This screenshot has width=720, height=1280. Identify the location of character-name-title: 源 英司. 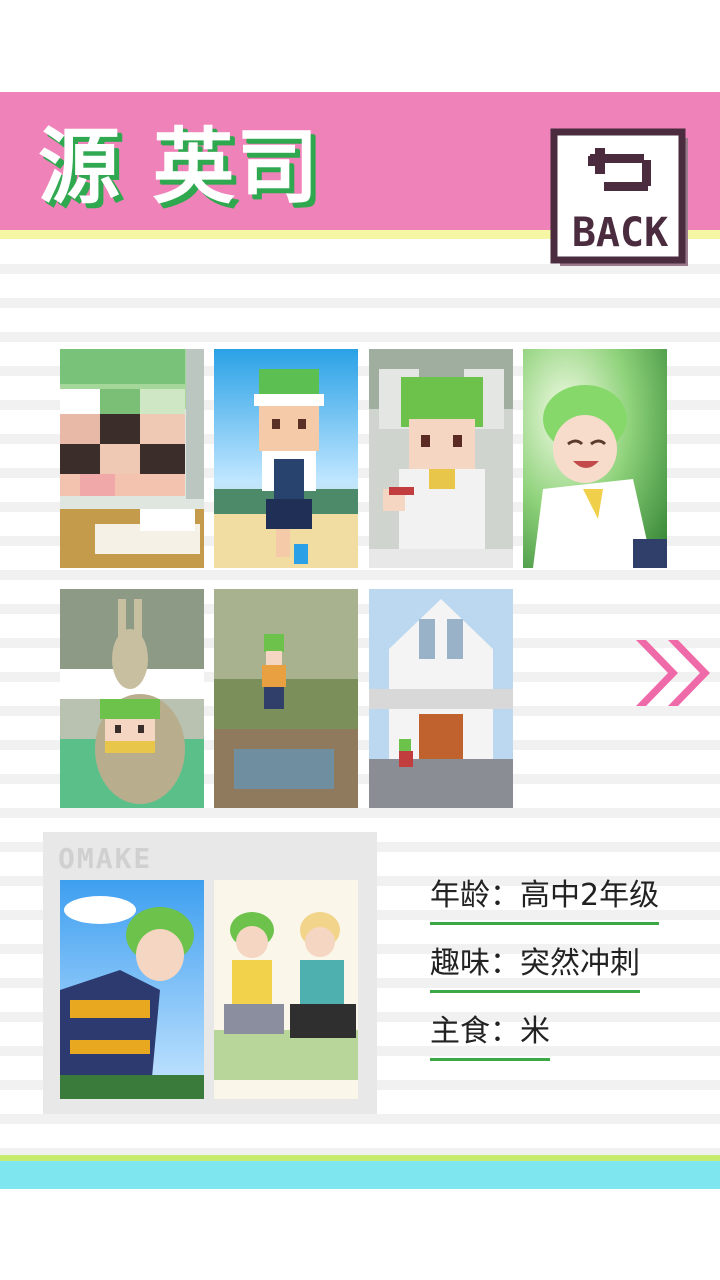
(179, 167).